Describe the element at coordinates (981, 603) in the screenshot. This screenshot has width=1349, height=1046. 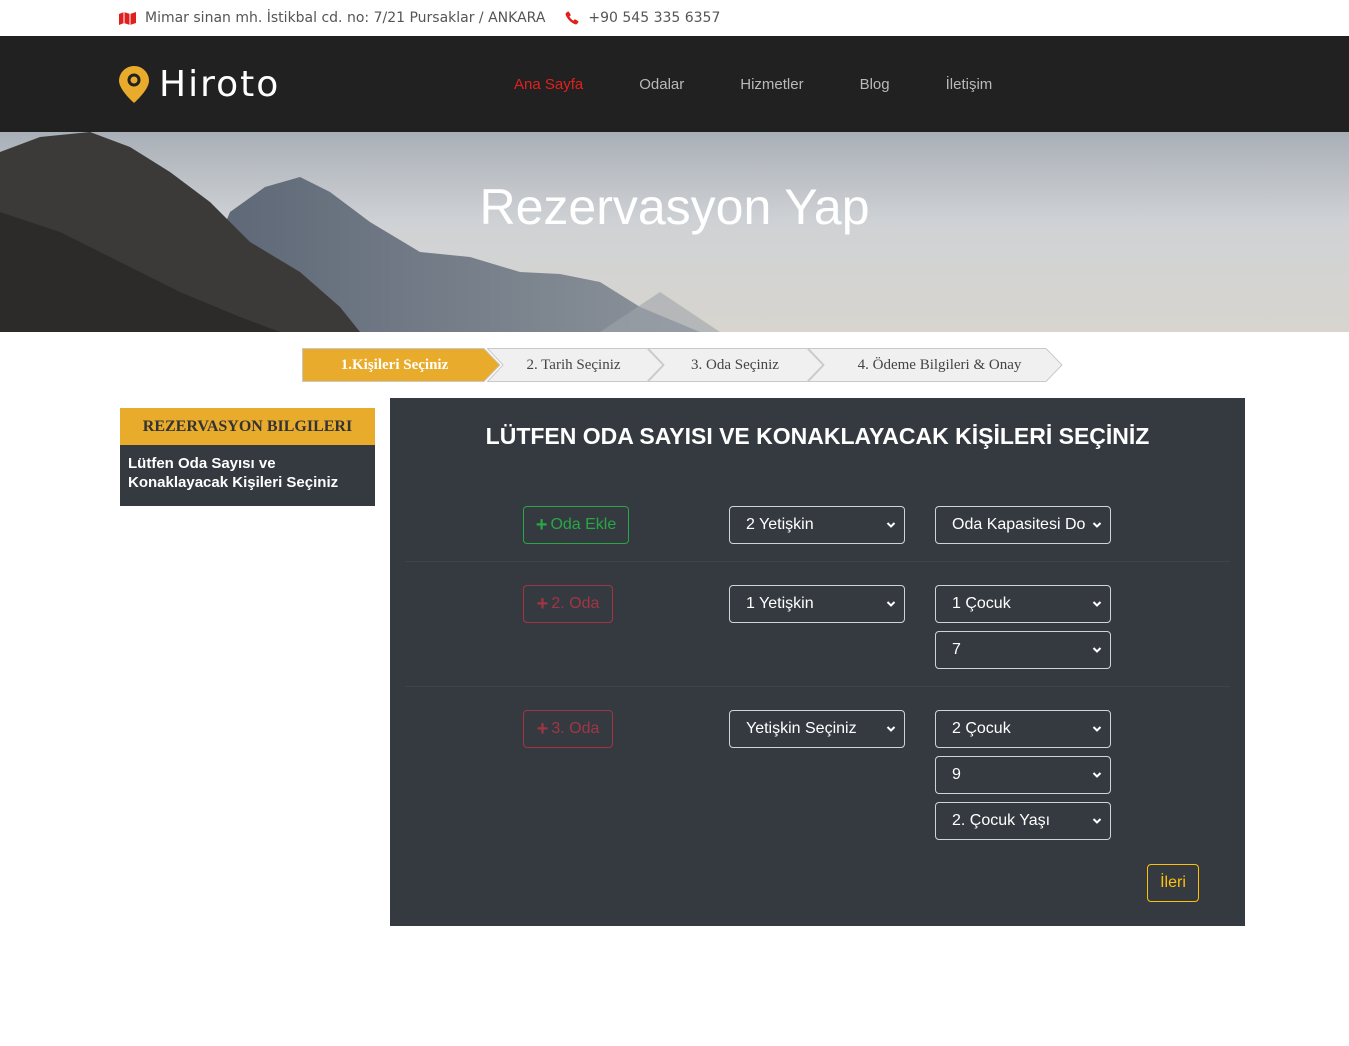
I see `room-2-children-value: 1 Çocuk` at that location.